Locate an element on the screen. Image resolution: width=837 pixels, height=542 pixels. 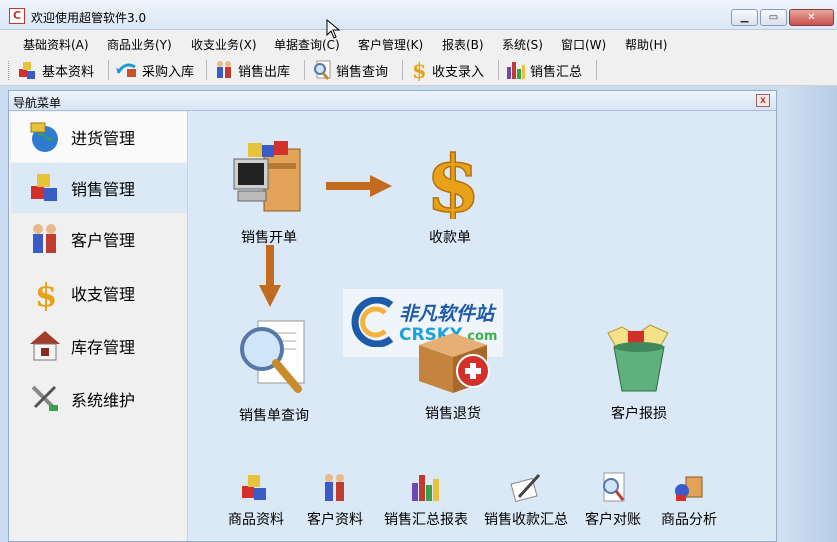
menu-customer-management: 客户管理(K) is located at coordinates (390, 44).